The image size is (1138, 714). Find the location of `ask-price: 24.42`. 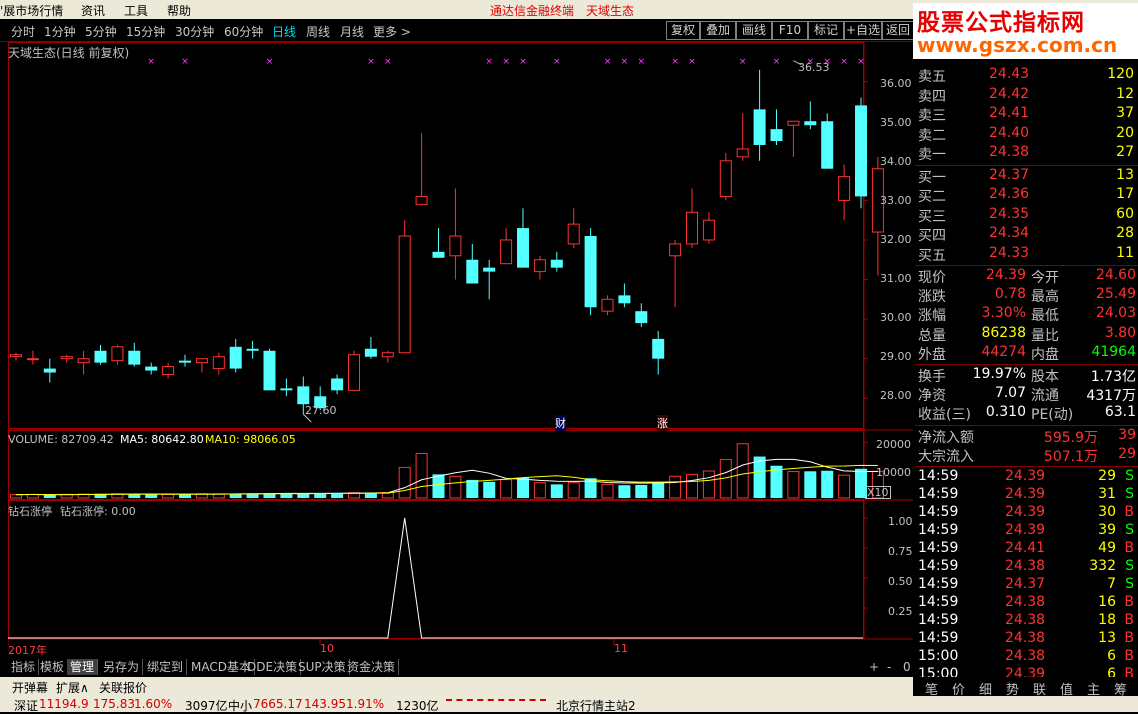

ask-price: 24.42 is located at coordinates (1009, 93).